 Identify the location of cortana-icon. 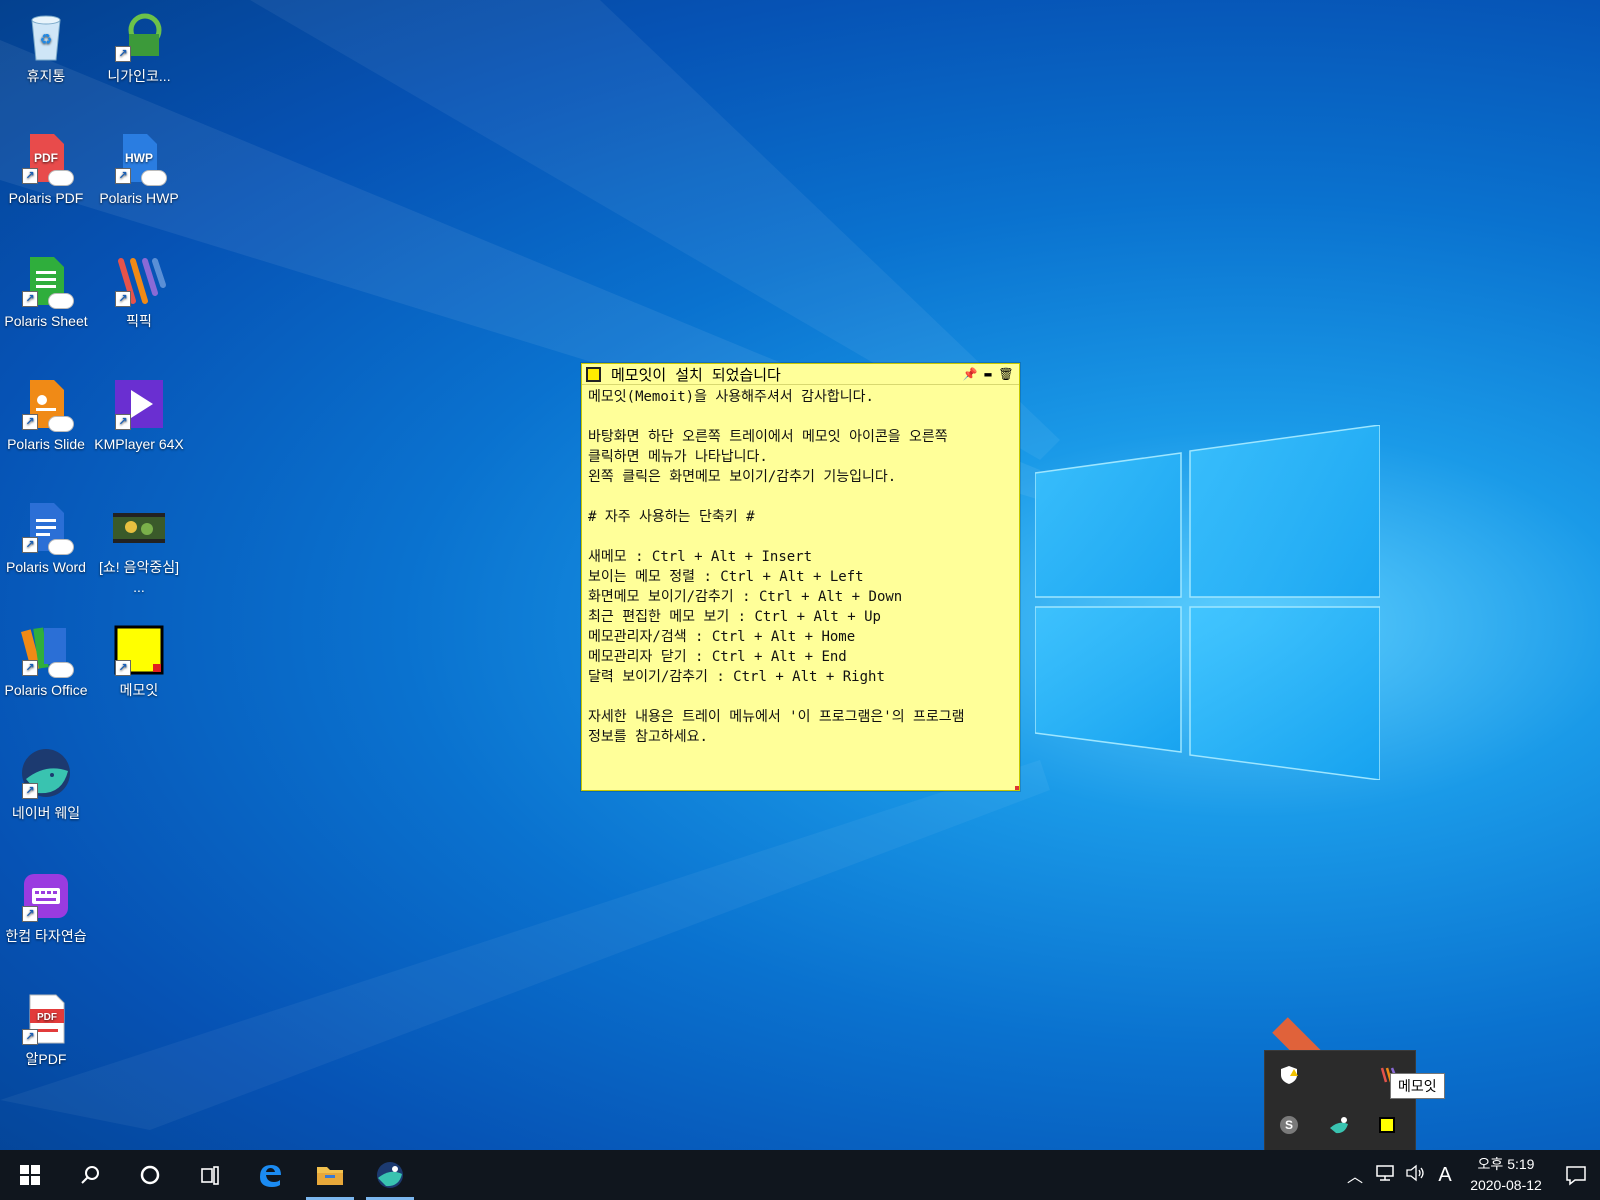
(150, 1175).